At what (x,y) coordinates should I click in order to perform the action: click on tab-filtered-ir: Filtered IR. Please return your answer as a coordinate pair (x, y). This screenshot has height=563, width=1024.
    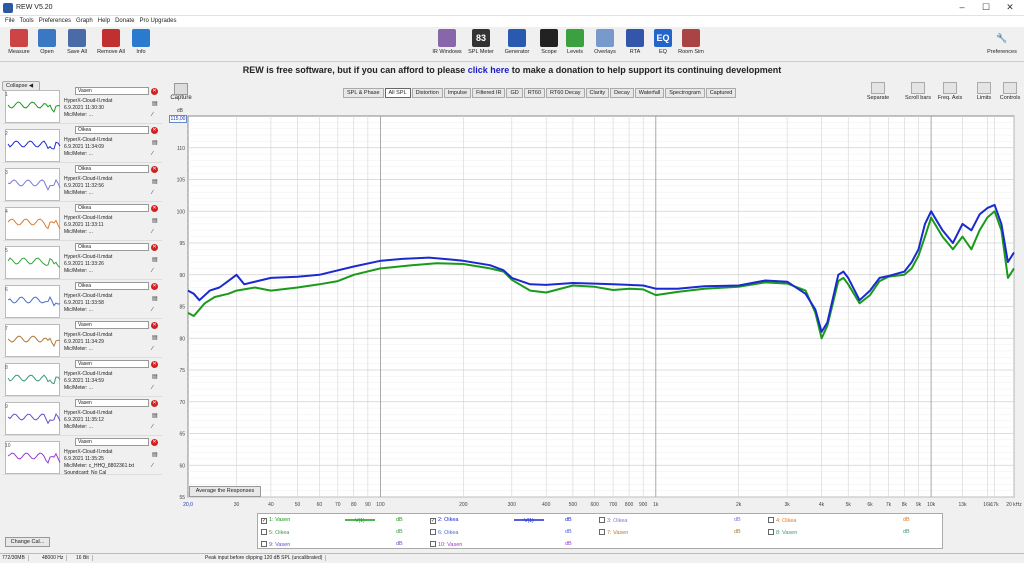
    Looking at the image, I should click on (489, 93).